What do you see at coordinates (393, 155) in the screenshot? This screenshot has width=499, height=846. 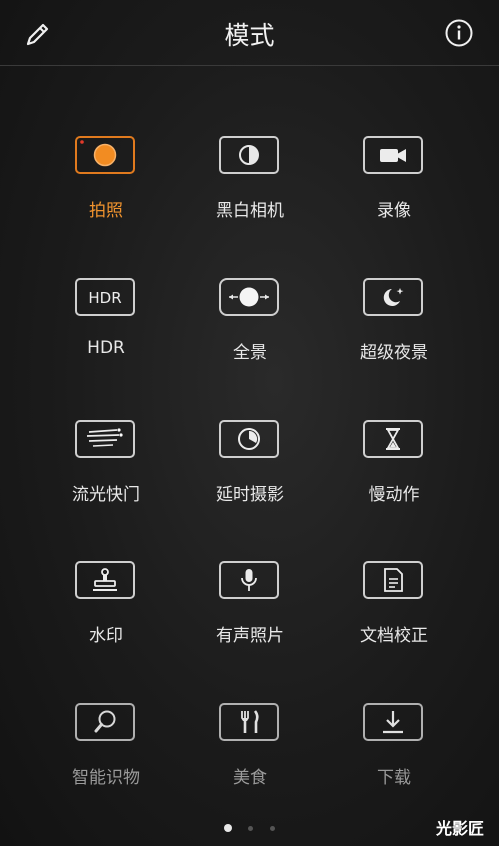 I see `video-icon` at bounding box center [393, 155].